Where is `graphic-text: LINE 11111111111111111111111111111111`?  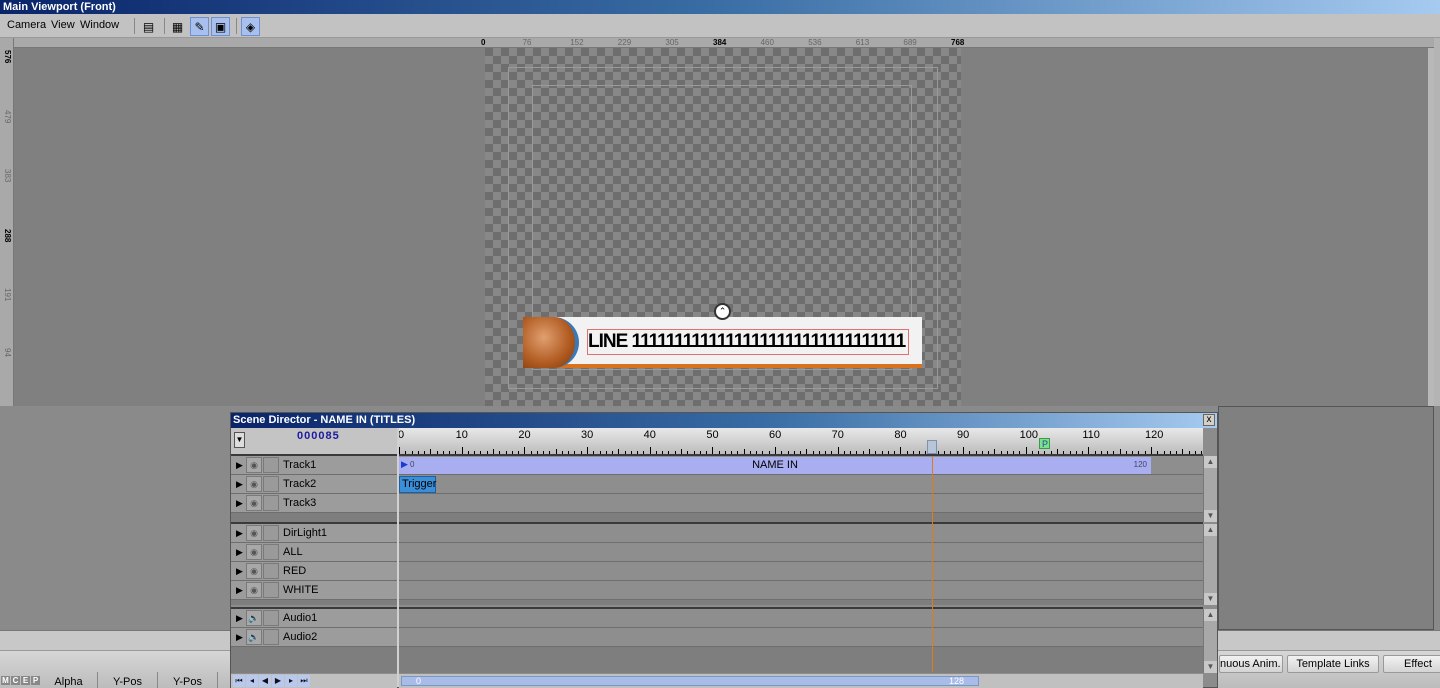 graphic-text: LINE 11111111111111111111111111111111 is located at coordinates (748, 342).